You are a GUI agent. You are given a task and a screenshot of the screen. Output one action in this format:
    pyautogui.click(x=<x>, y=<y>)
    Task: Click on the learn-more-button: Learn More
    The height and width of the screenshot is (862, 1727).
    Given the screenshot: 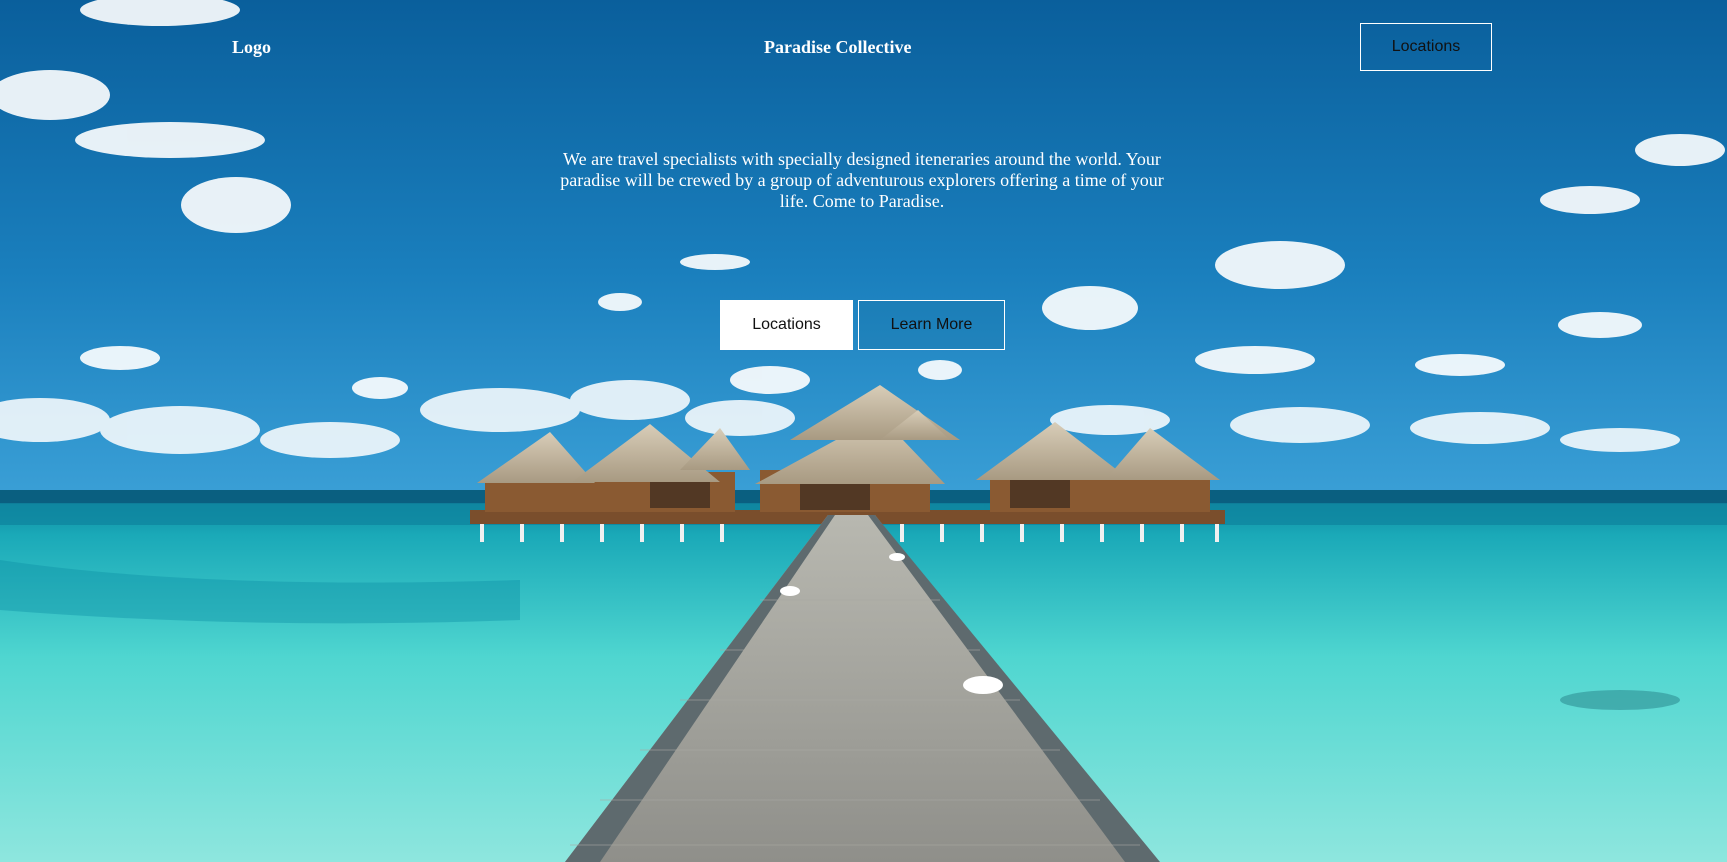 What is the action you would take?
    pyautogui.click(x=931, y=325)
    